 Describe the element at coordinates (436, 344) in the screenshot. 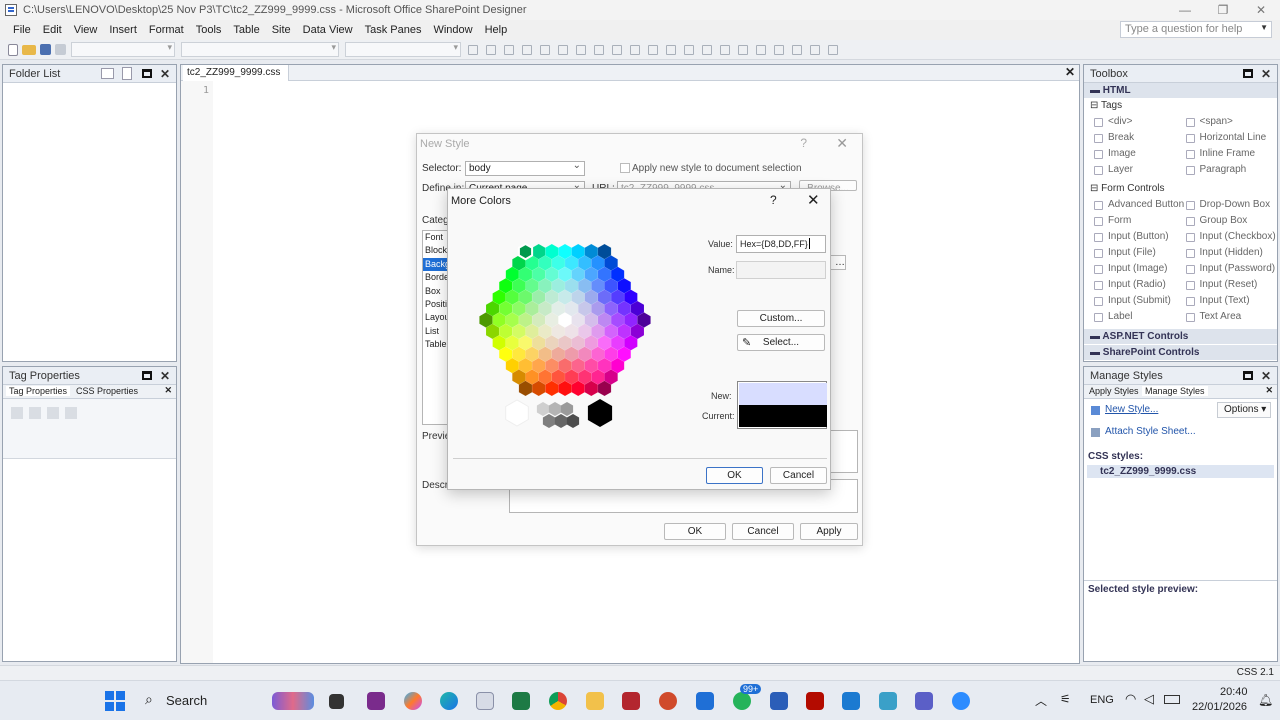

I see `category-table: Table` at that location.